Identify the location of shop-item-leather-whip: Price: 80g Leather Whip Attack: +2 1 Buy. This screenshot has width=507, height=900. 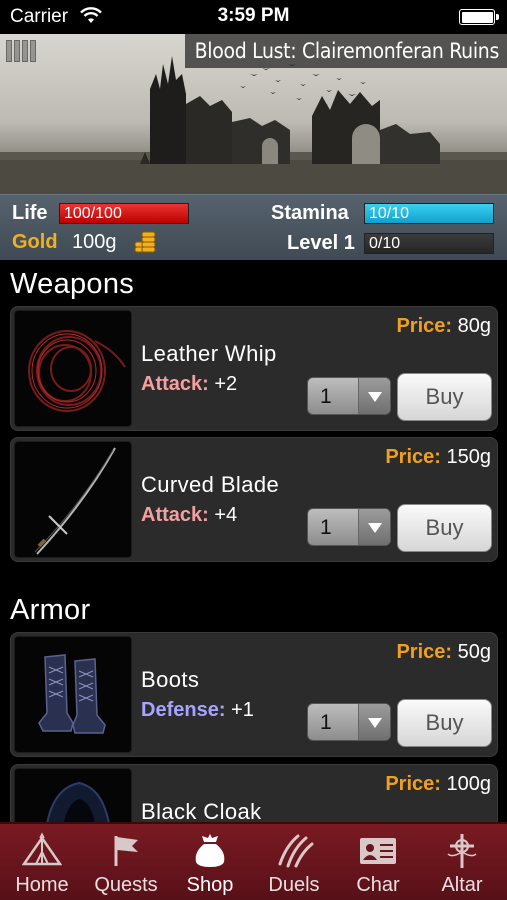
(254, 368).